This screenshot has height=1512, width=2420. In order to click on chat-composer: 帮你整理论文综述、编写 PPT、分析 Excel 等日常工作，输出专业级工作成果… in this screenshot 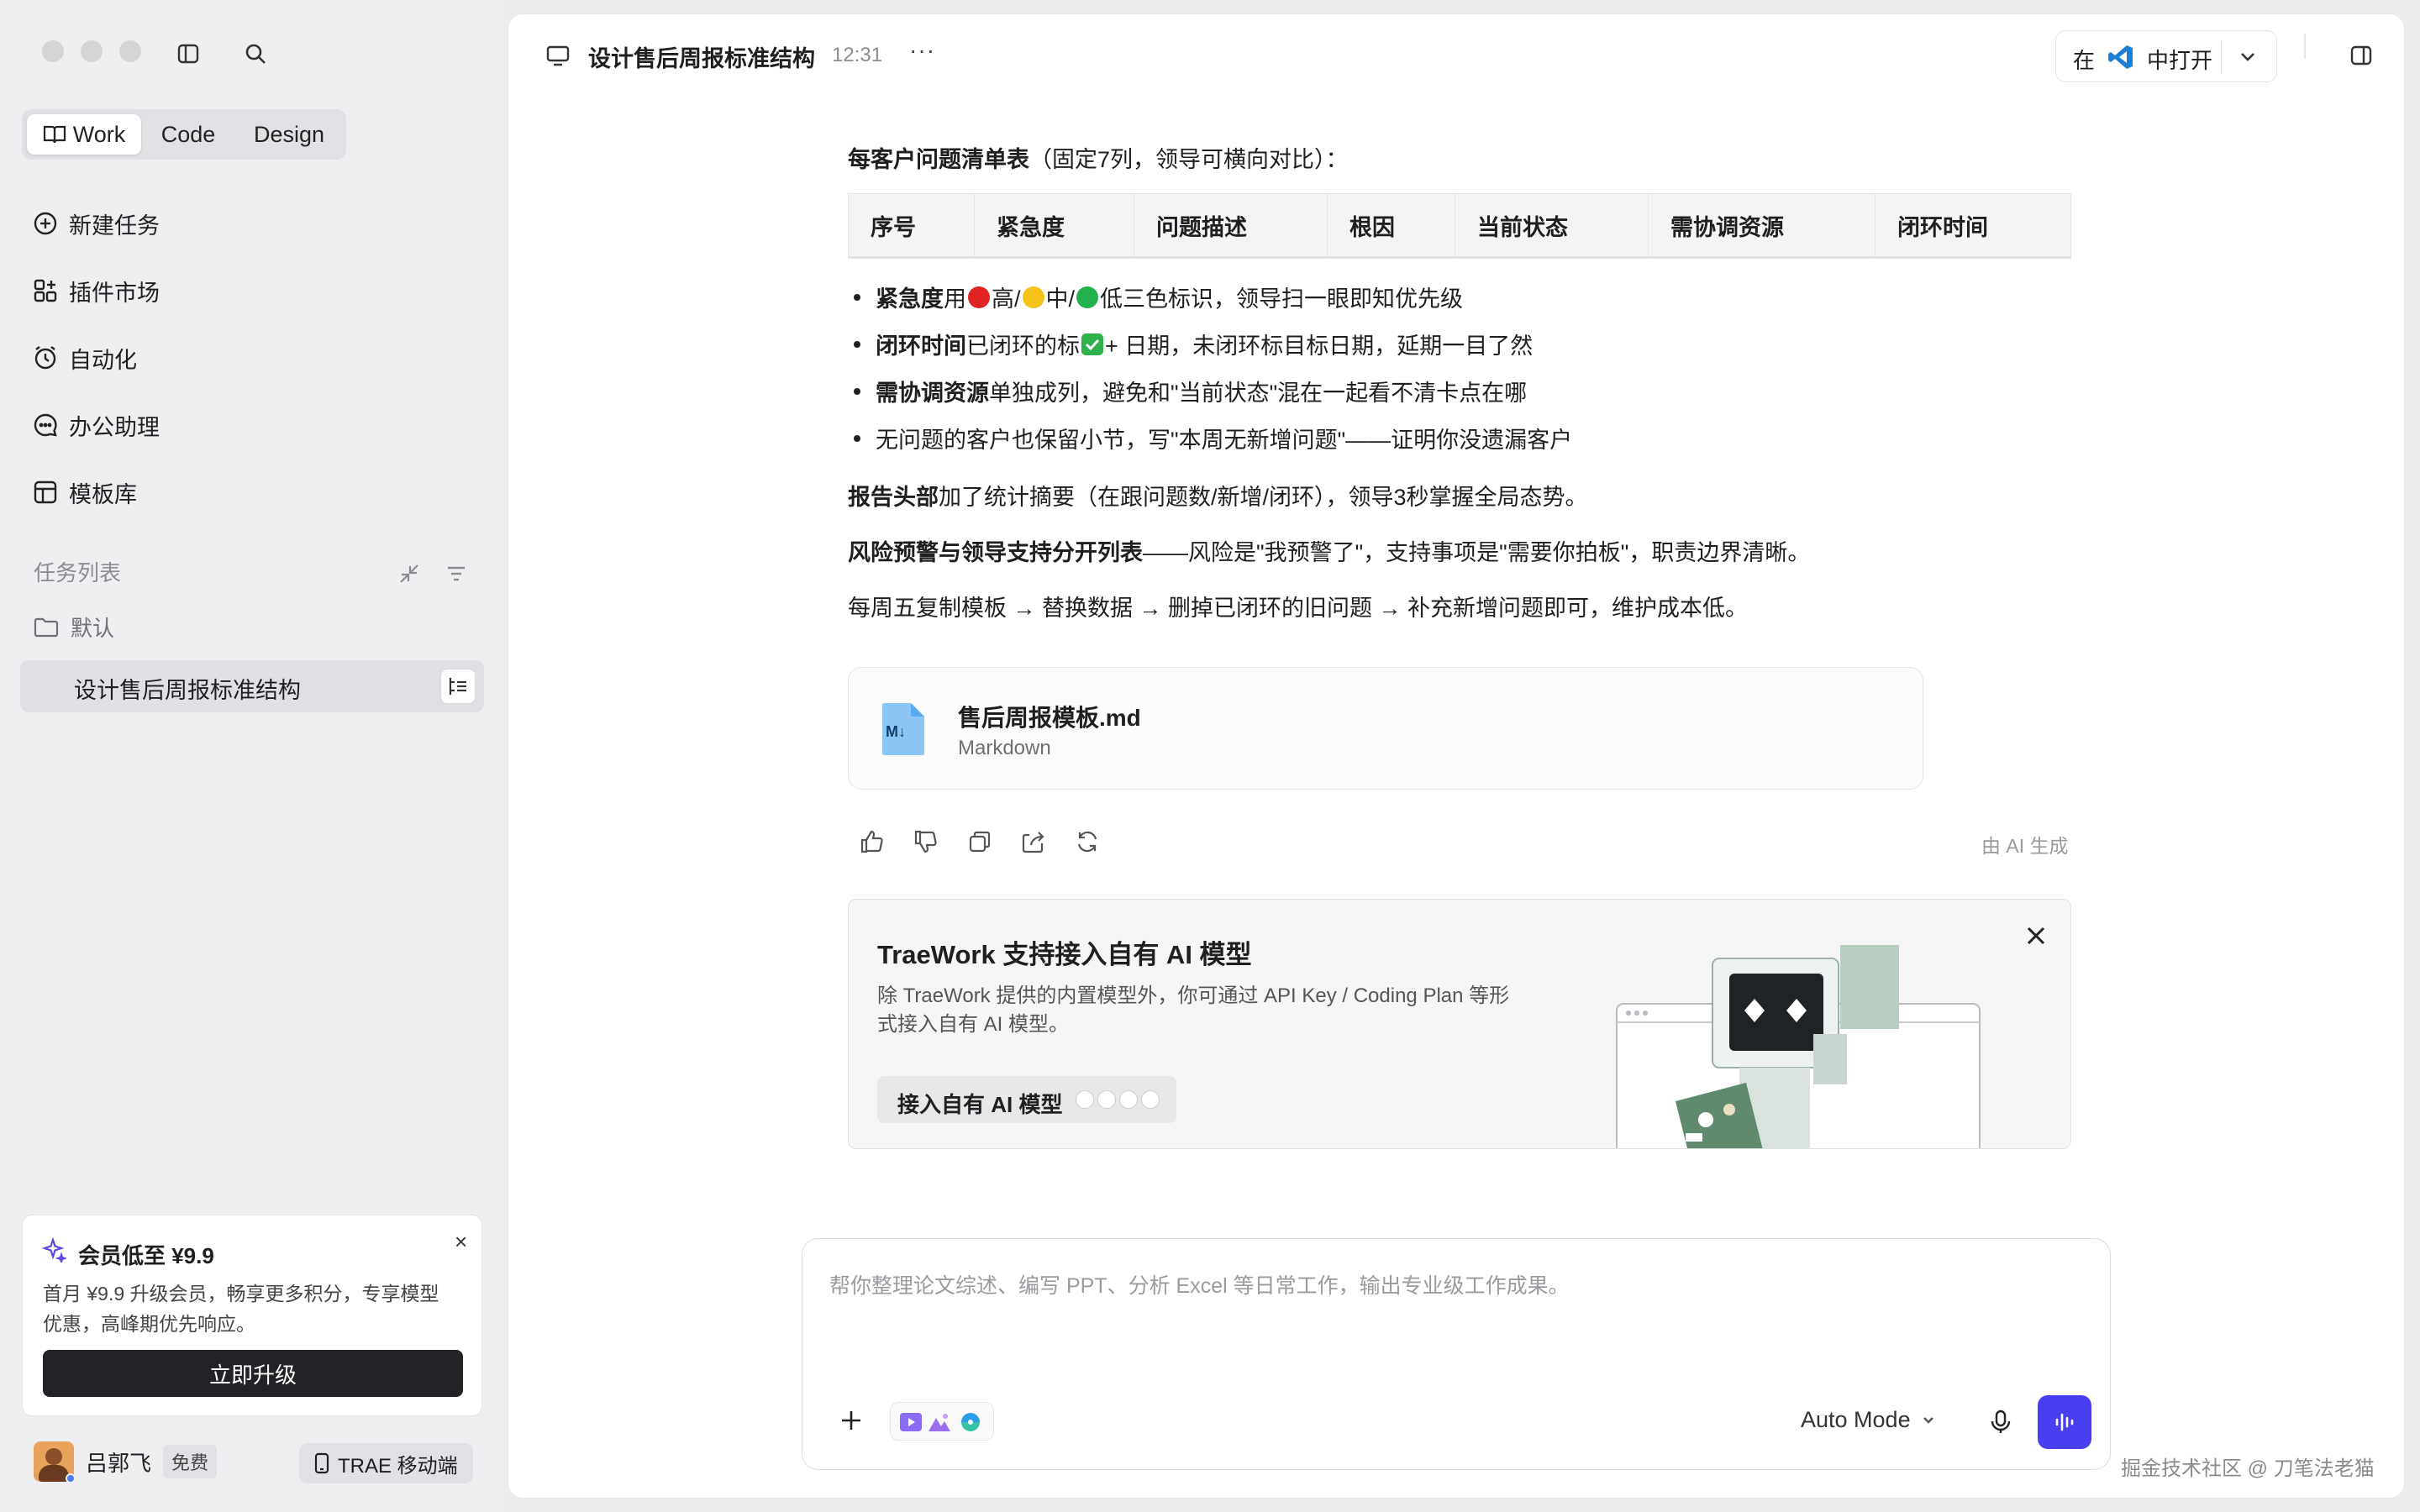, I will do `click(1456, 1354)`.